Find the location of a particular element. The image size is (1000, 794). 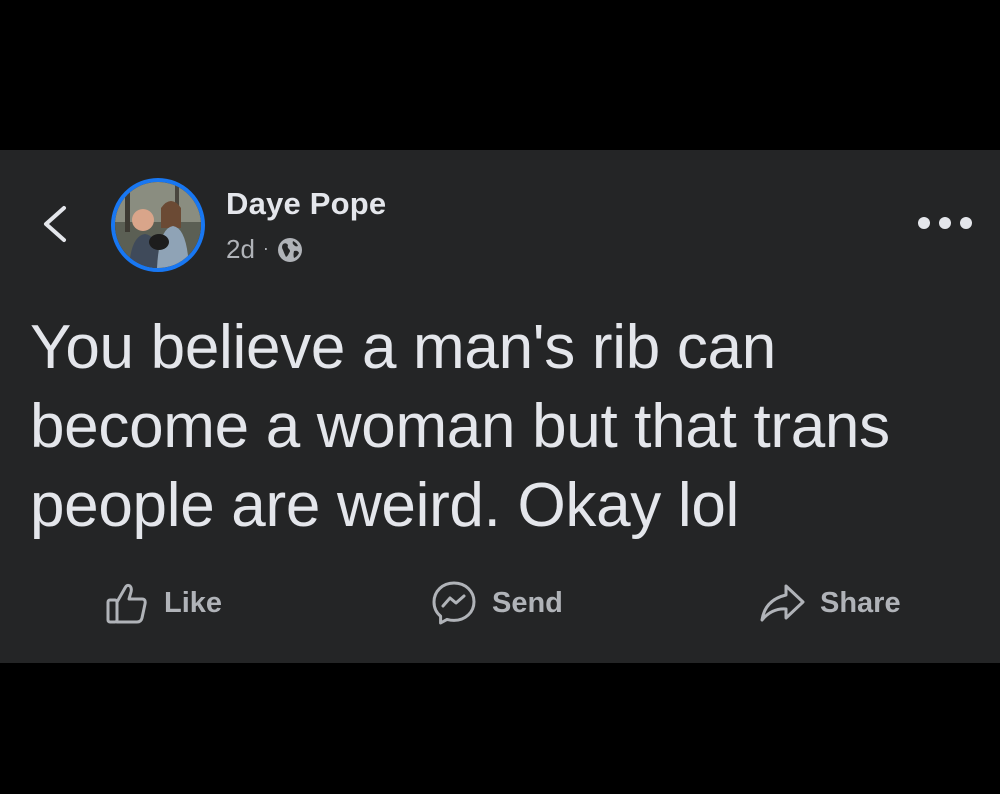

post-meta: 2d · is located at coordinates (264, 249).